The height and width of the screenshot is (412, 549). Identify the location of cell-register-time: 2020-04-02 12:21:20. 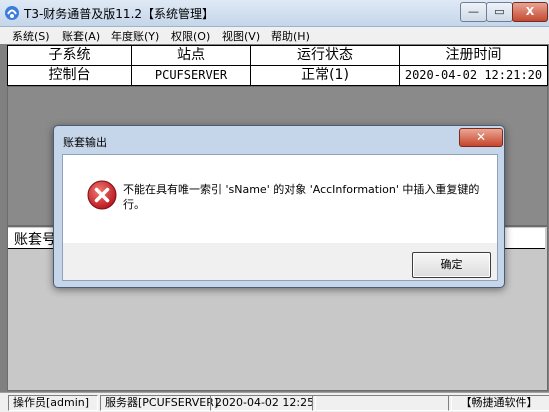
(473, 75).